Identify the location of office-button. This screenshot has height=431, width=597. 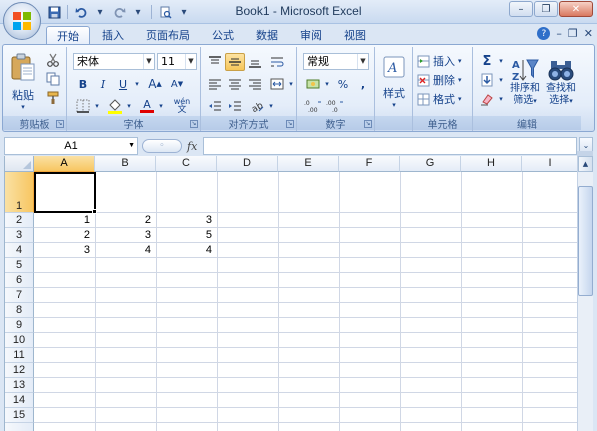
(22, 21).